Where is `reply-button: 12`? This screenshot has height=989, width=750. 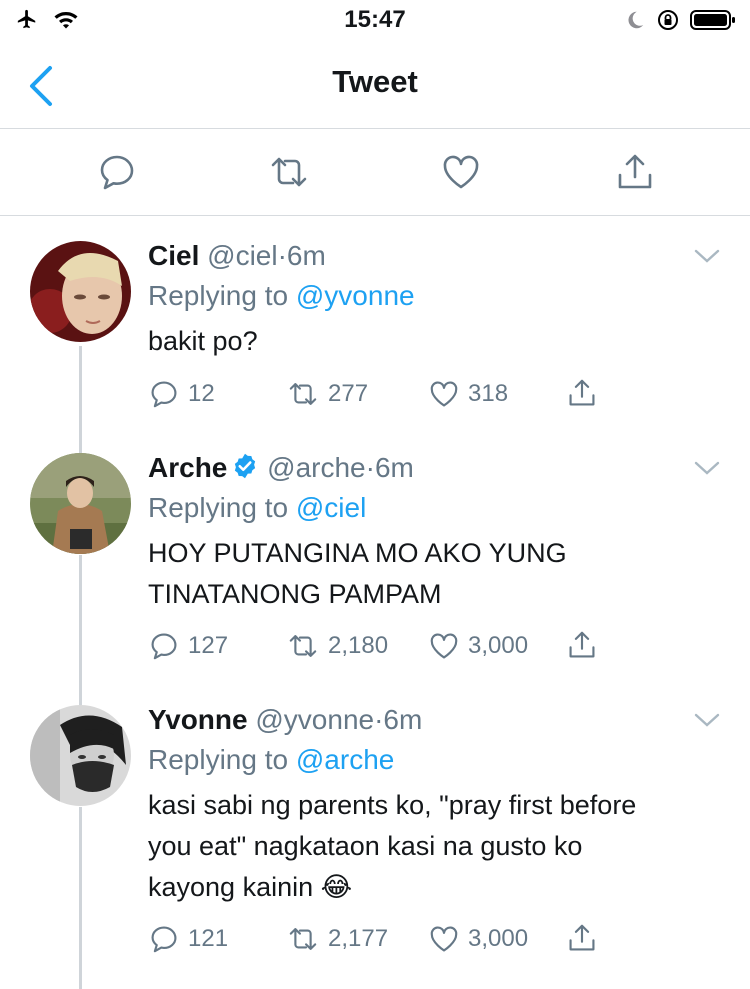
reply-button: 12 is located at coordinates (181, 394).